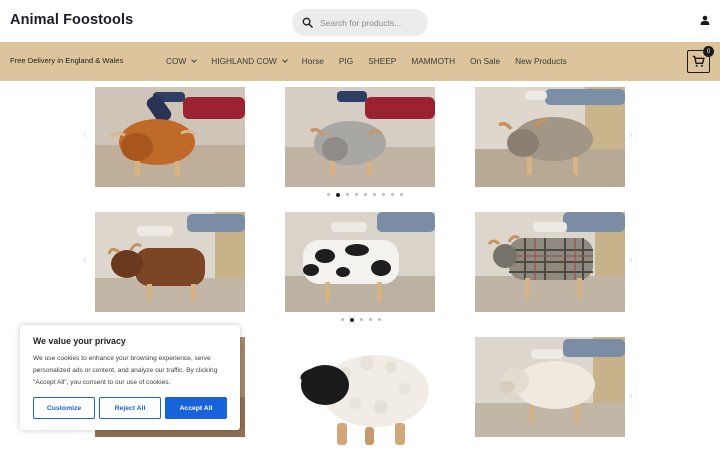 Image resolution: width=720 pixels, height=450 pixels. Describe the element at coordinates (176, 61) in the screenshot. I see `menu-item-label: COW` at that location.